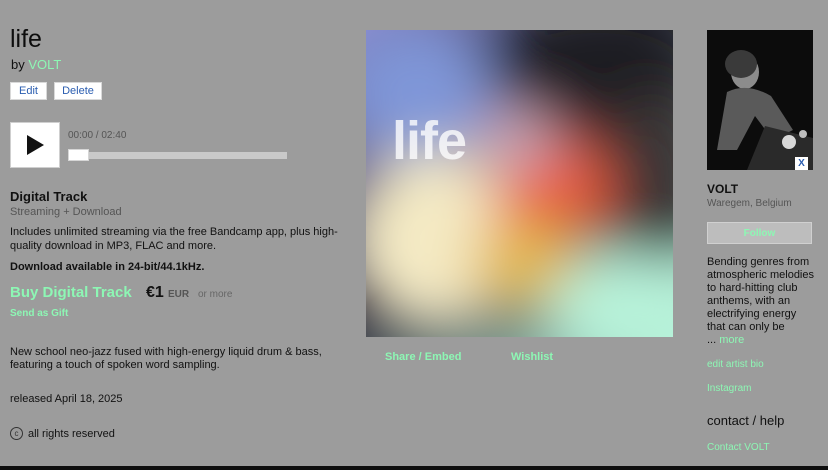 Image resolution: width=828 pixels, height=470 pixels. I want to click on share-embed-button: Share / Embed, so click(423, 357).